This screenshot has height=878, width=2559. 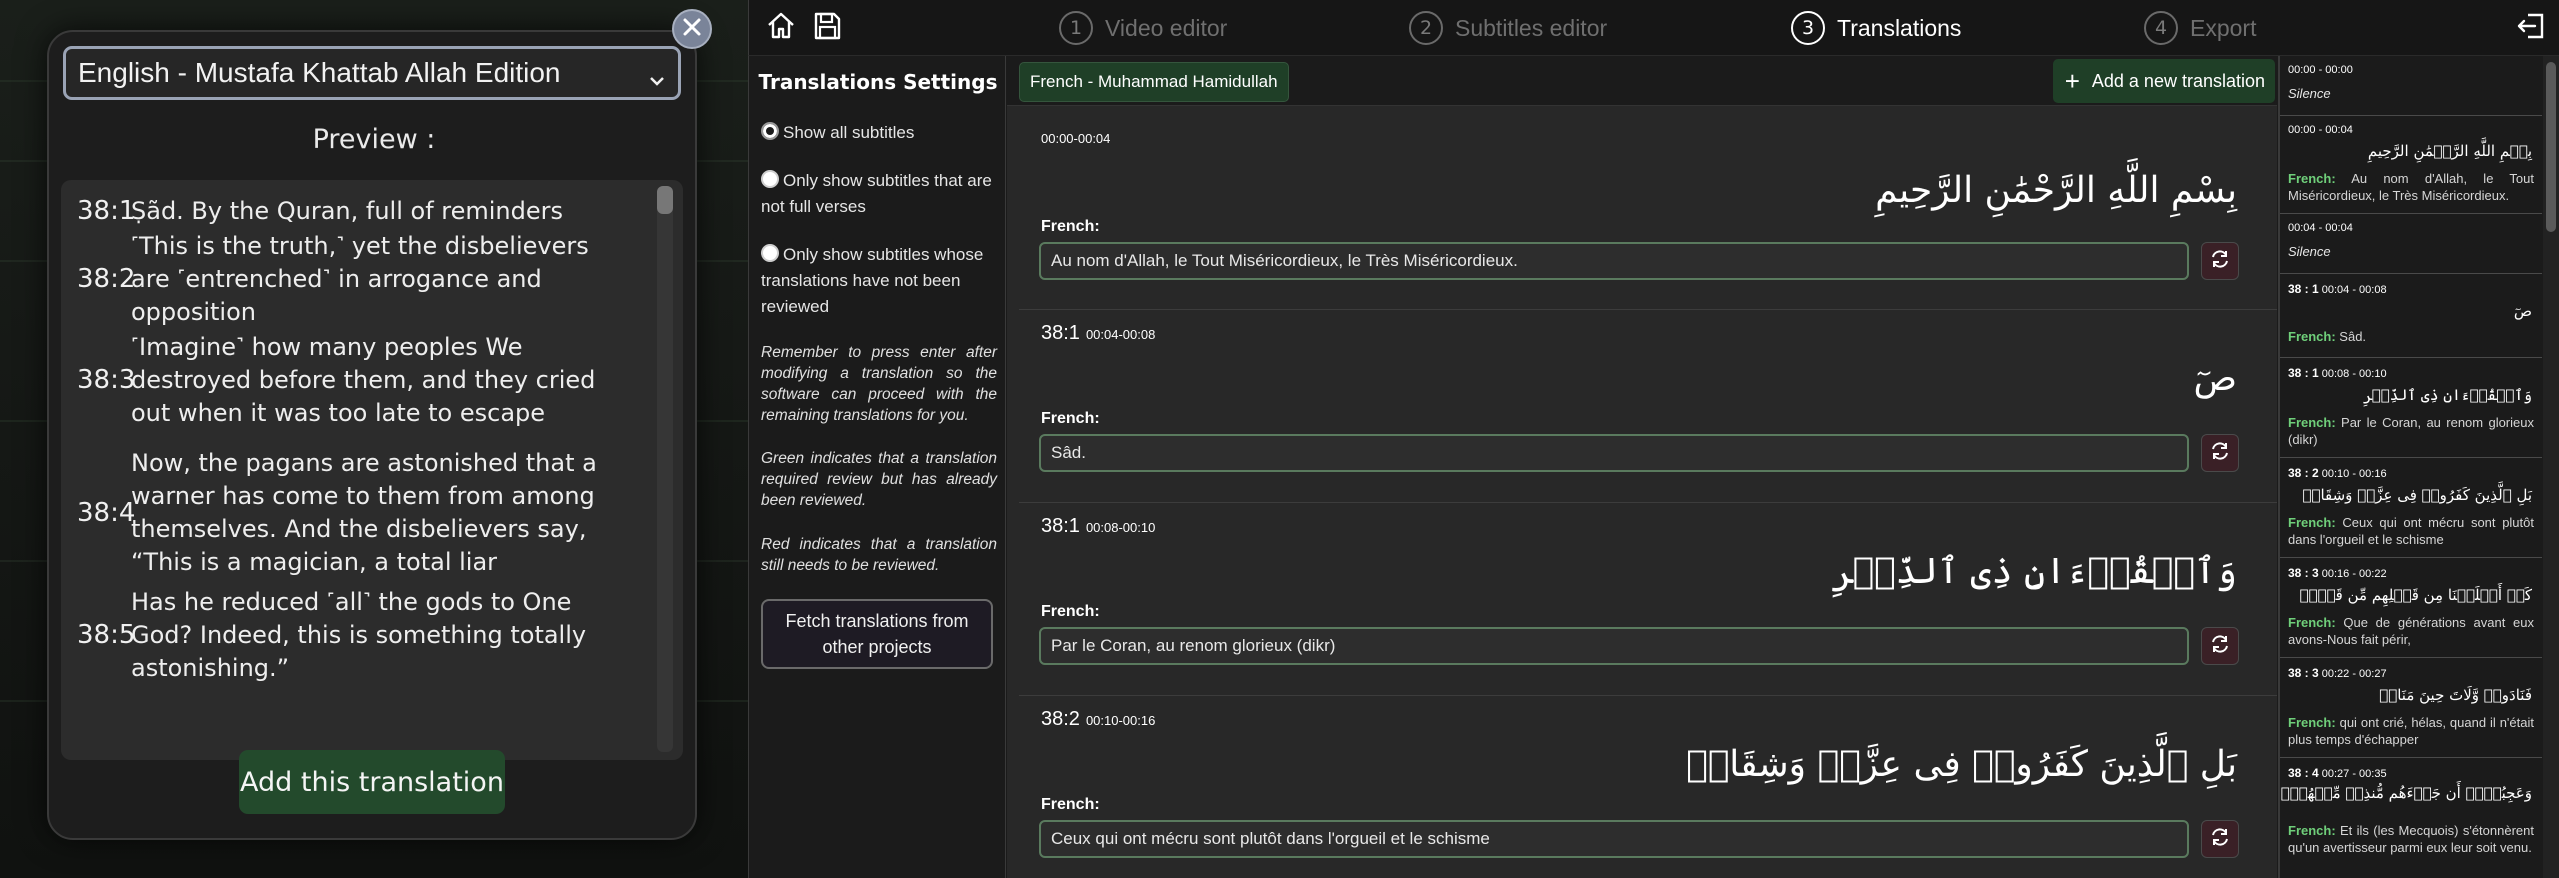 I want to click on list-item: 38 : 1 00:04 - 00:08 صٓ French: Sâd., so click(x=2411, y=316).